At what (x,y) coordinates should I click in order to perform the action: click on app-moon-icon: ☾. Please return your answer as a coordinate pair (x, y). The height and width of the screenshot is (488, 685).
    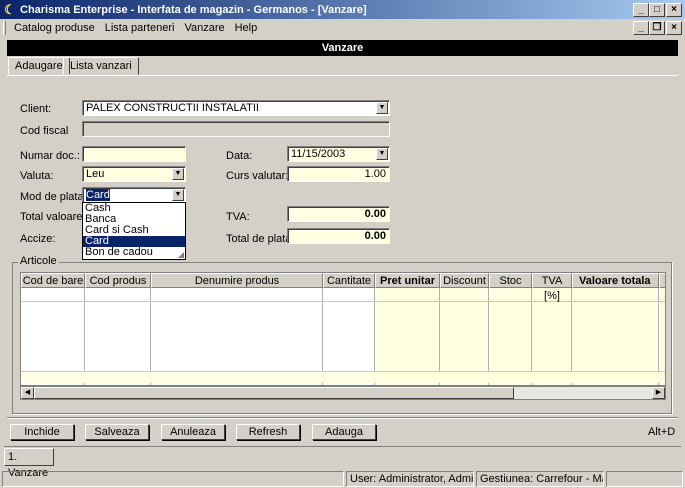
    Looking at the image, I should click on (10, 9).